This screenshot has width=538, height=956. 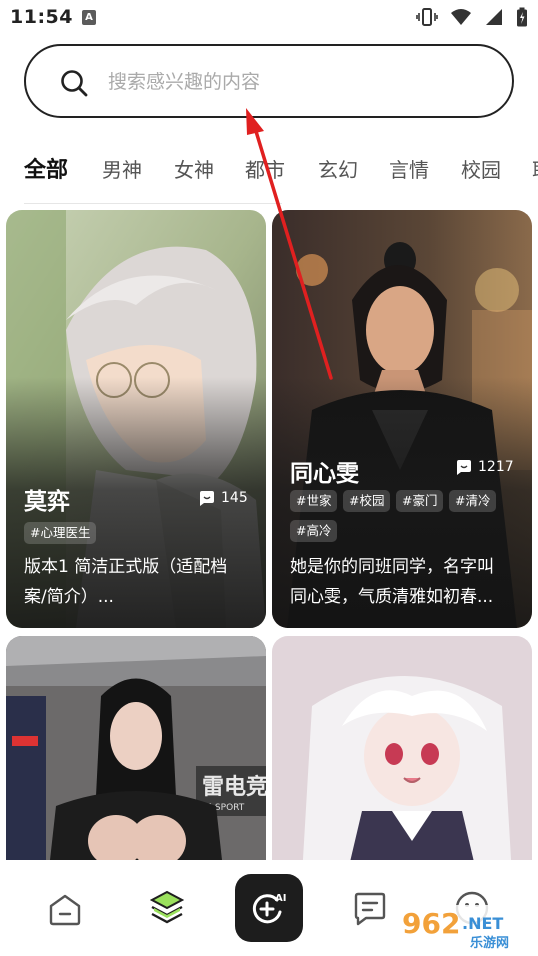 I want to click on tag-chip: #豪门, so click(x=420, y=501).